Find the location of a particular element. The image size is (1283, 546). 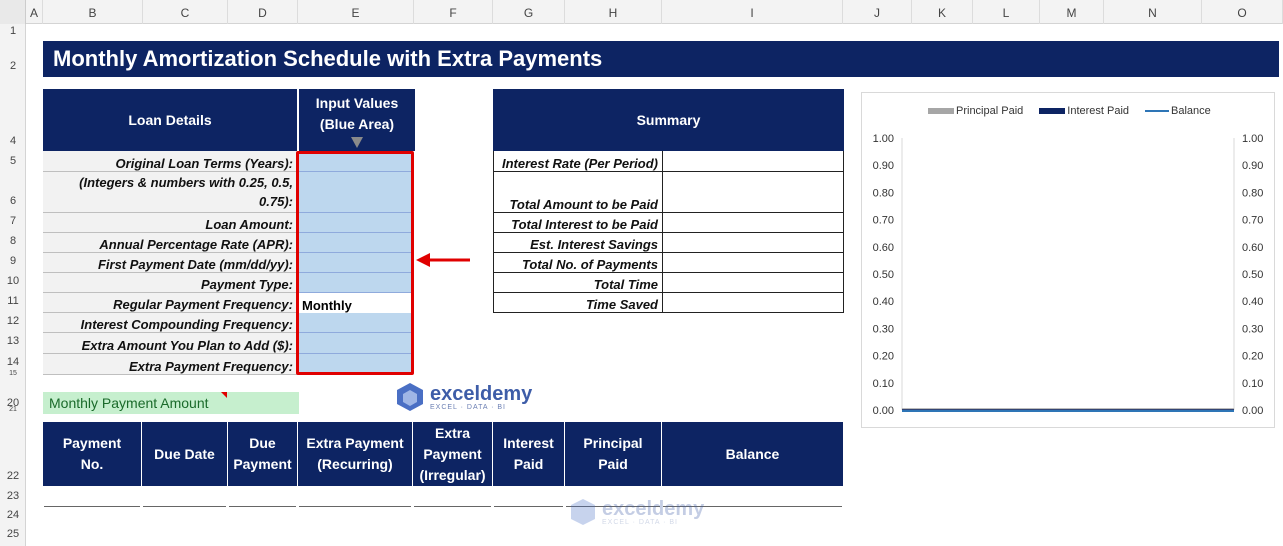

column-header-l: L is located at coordinates (1006, 12).